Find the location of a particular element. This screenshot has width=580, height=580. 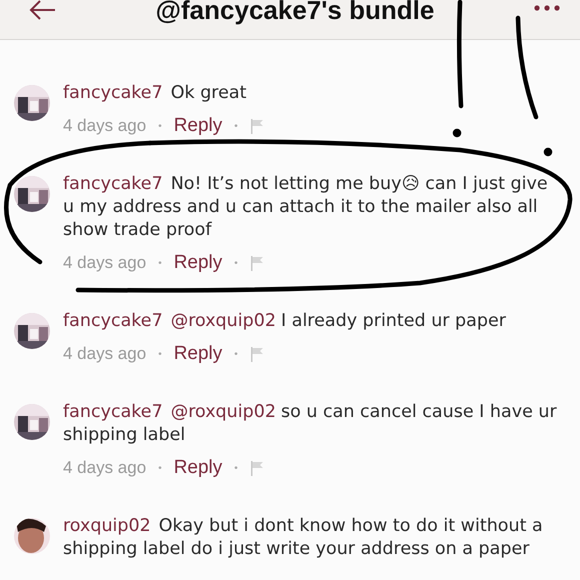

comment-text: fancycake7 Ok great is located at coordinates (155, 93).